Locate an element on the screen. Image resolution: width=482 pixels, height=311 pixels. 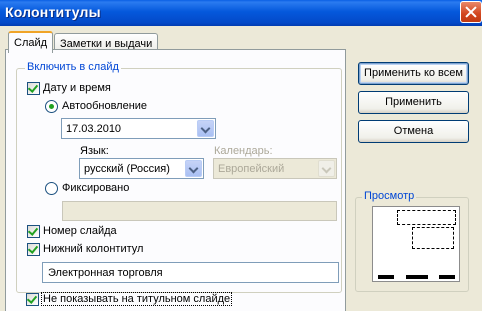
body-placeholder is located at coordinates (433, 238).